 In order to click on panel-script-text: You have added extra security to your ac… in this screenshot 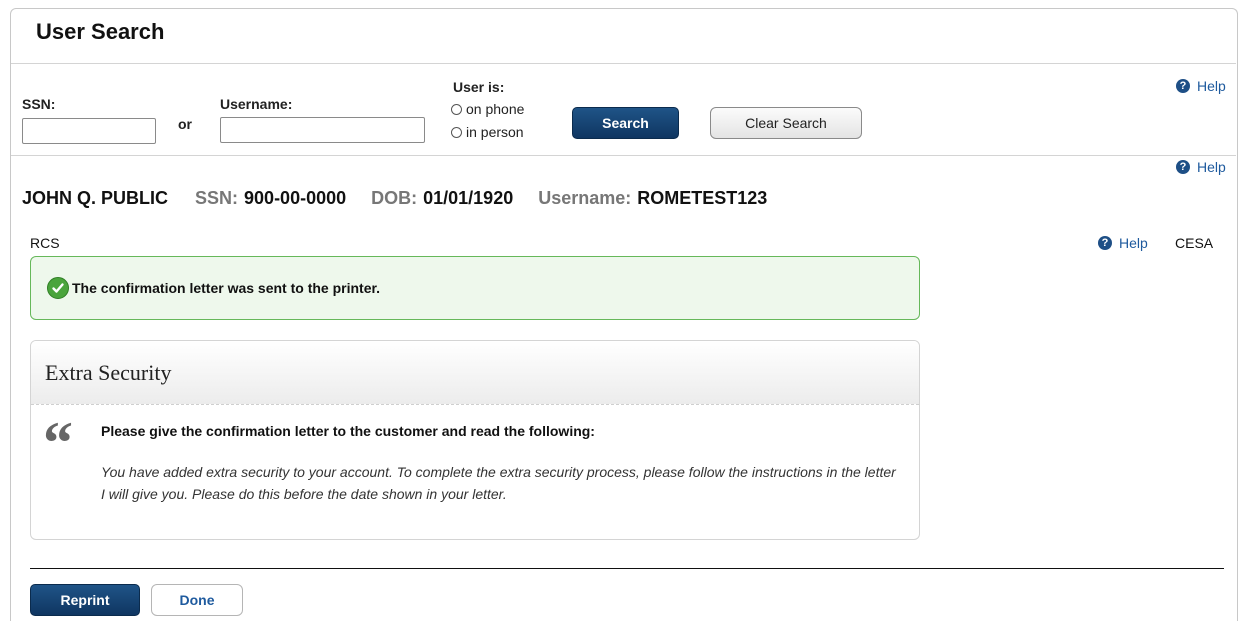, I will do `click(498, 483)`.